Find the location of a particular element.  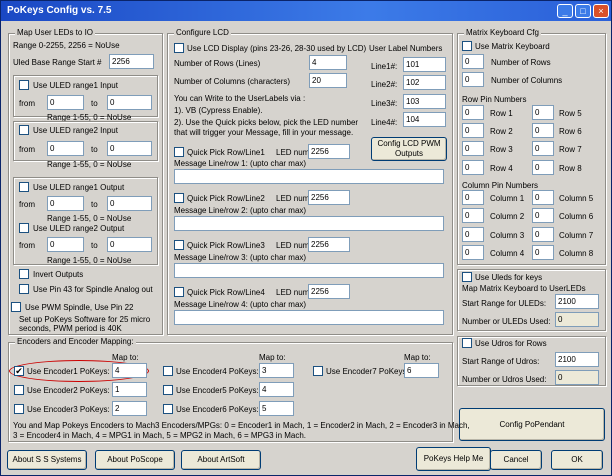

encoder6-label: Use Encoder6 PoKeys: is located at coordinates (217, 409).